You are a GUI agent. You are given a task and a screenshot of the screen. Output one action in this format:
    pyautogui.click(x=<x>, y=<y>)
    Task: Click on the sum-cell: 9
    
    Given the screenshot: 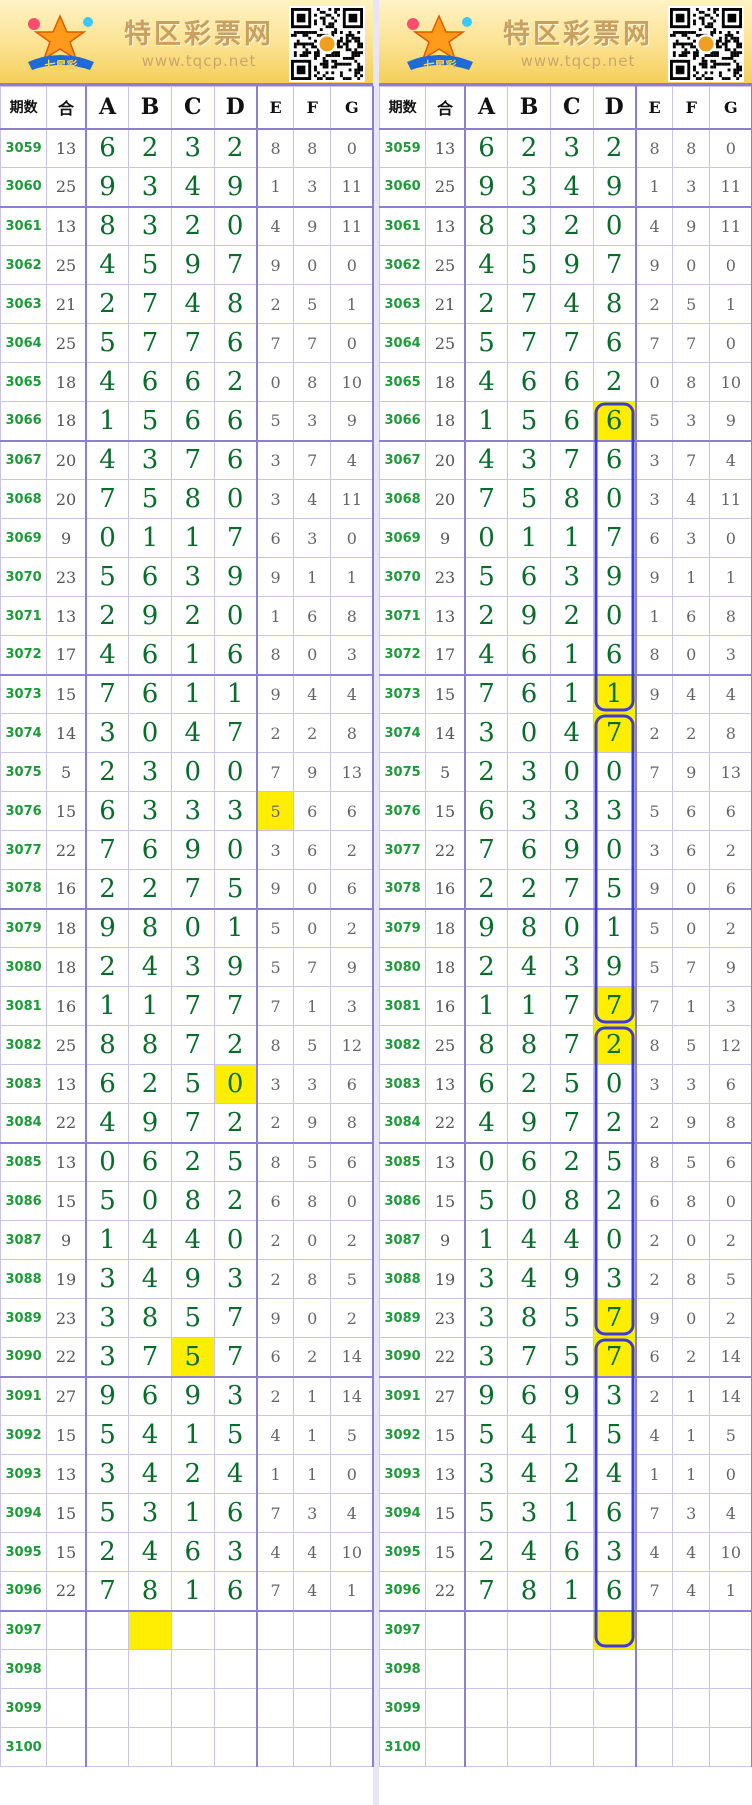 What is the action you would take?
    pyautogui.click(x=445, y=1240)
    